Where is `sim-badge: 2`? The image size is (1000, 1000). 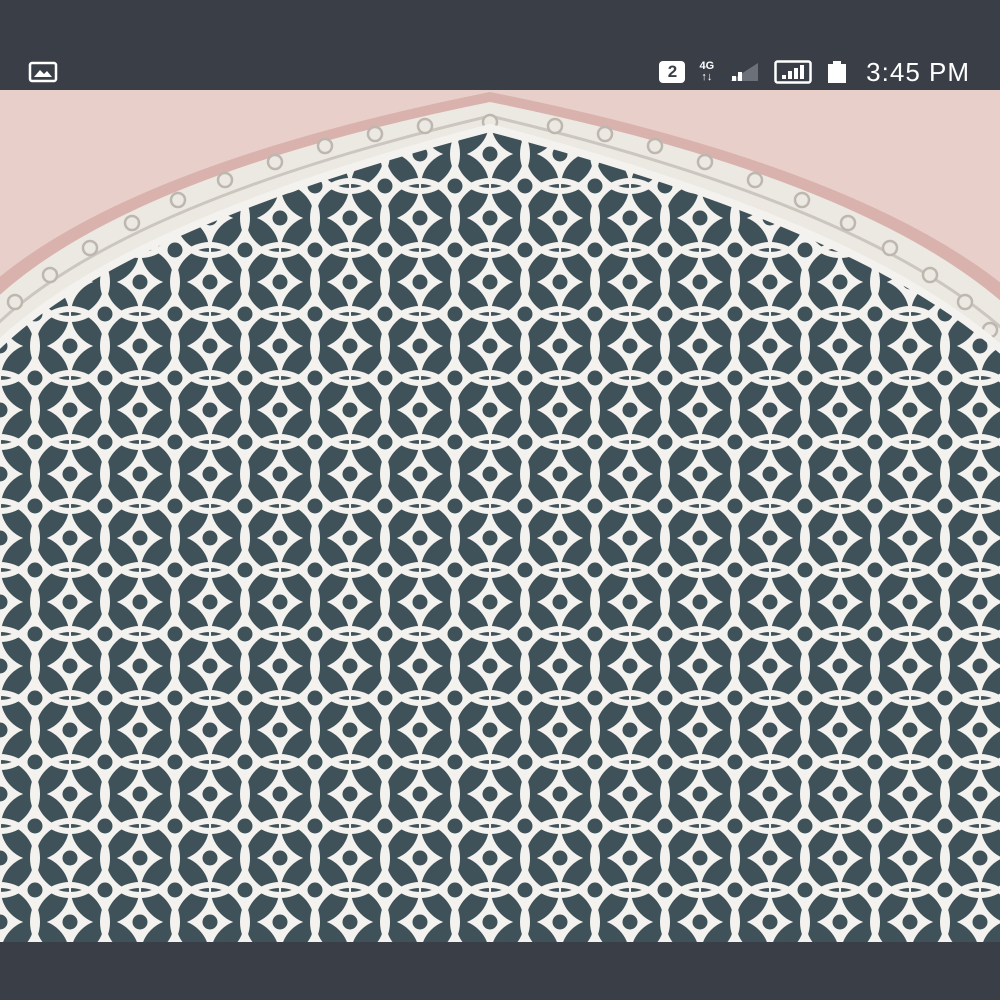 sim-badge: 2 is located at coordinates (672, 72).